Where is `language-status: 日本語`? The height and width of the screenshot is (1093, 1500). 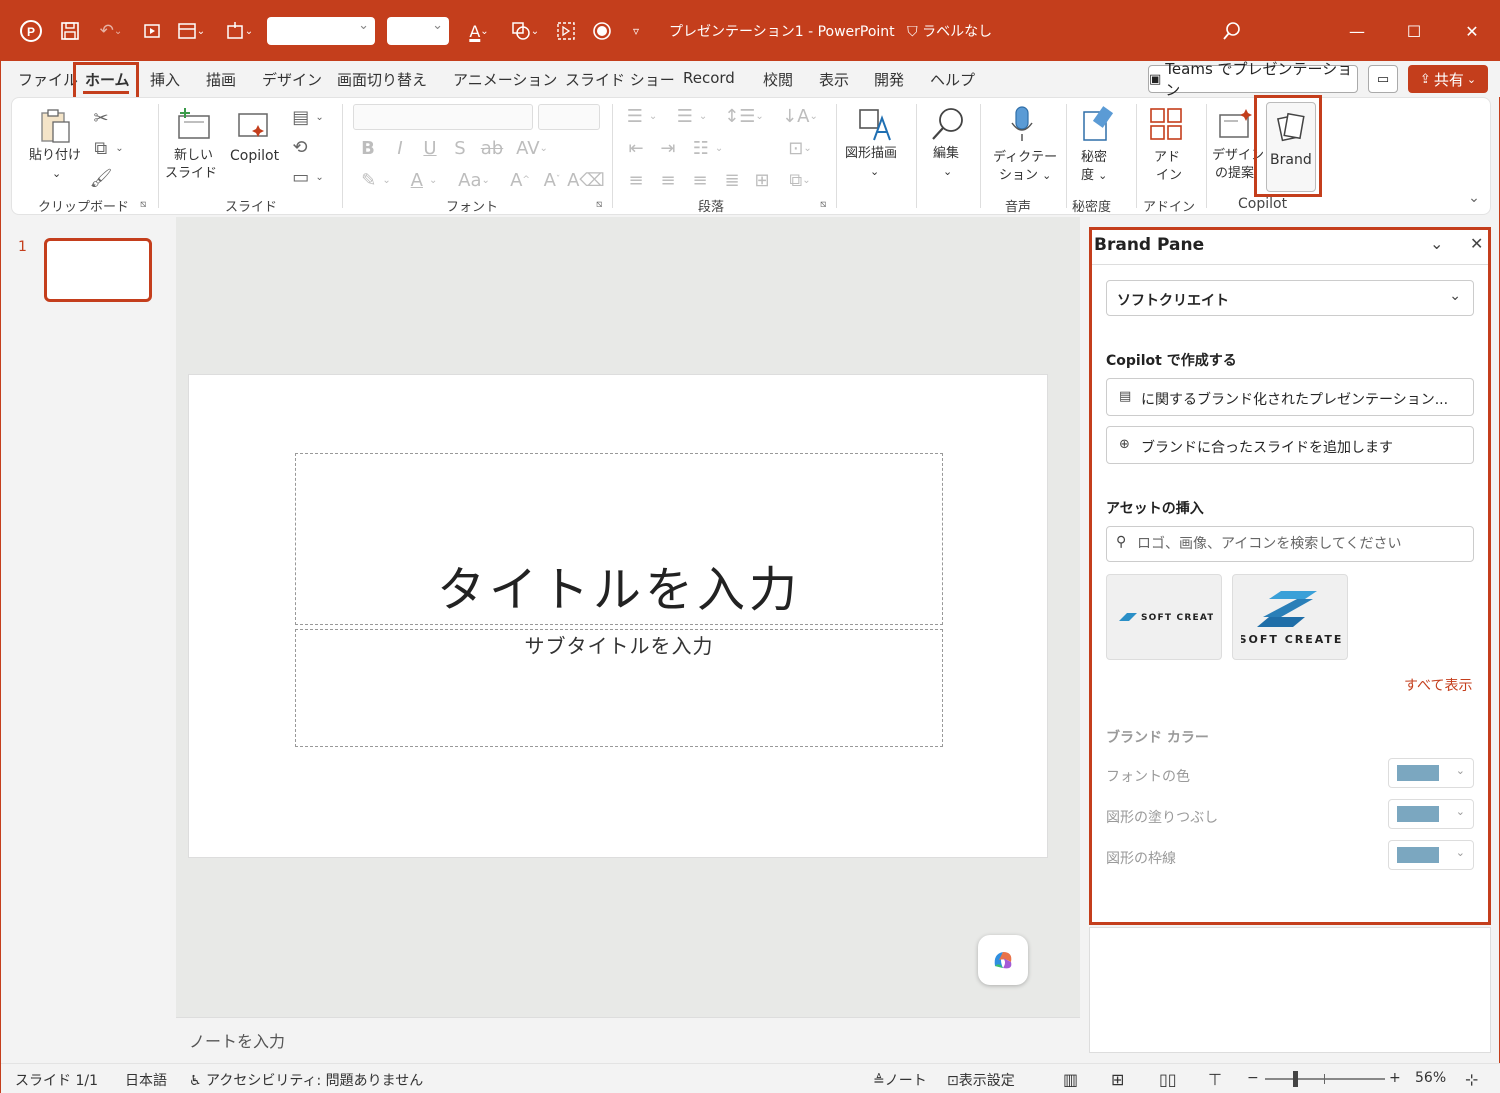
language-status: 日本語 is located at coordinates (146, 1080).